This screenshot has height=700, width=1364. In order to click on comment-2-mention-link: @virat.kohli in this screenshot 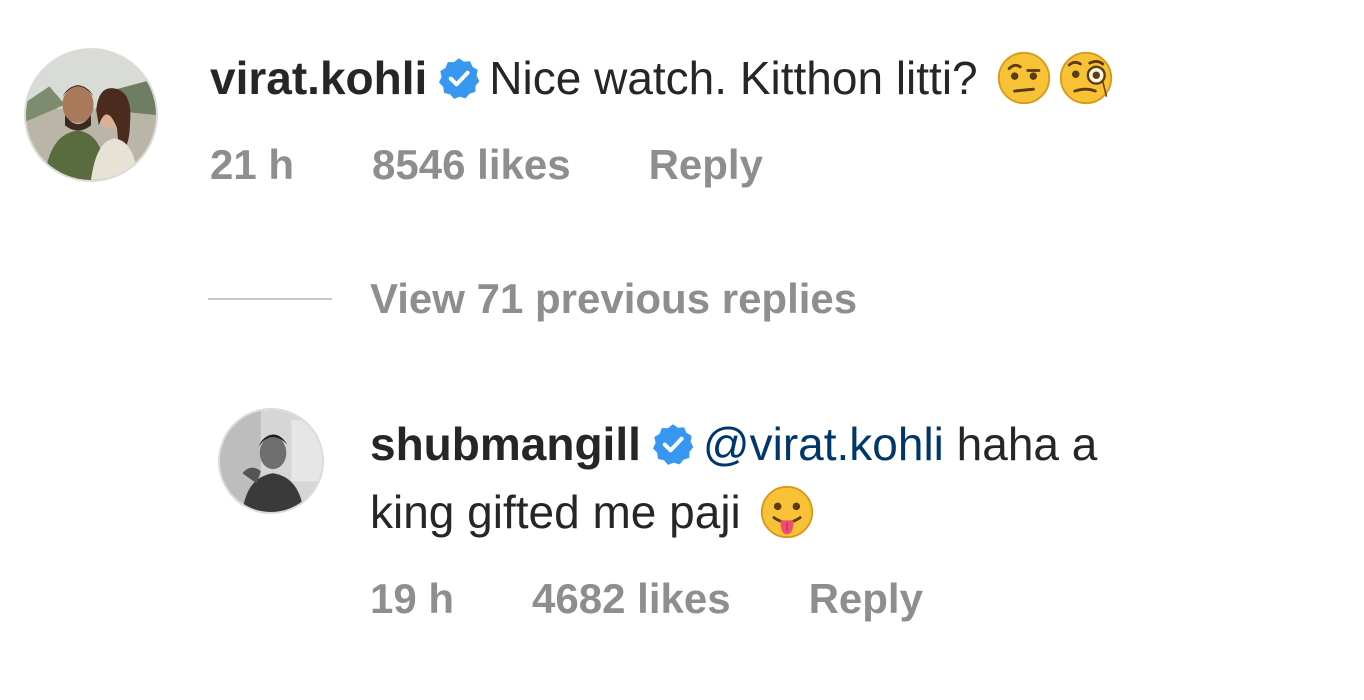, I will do `click(823, 444)`.